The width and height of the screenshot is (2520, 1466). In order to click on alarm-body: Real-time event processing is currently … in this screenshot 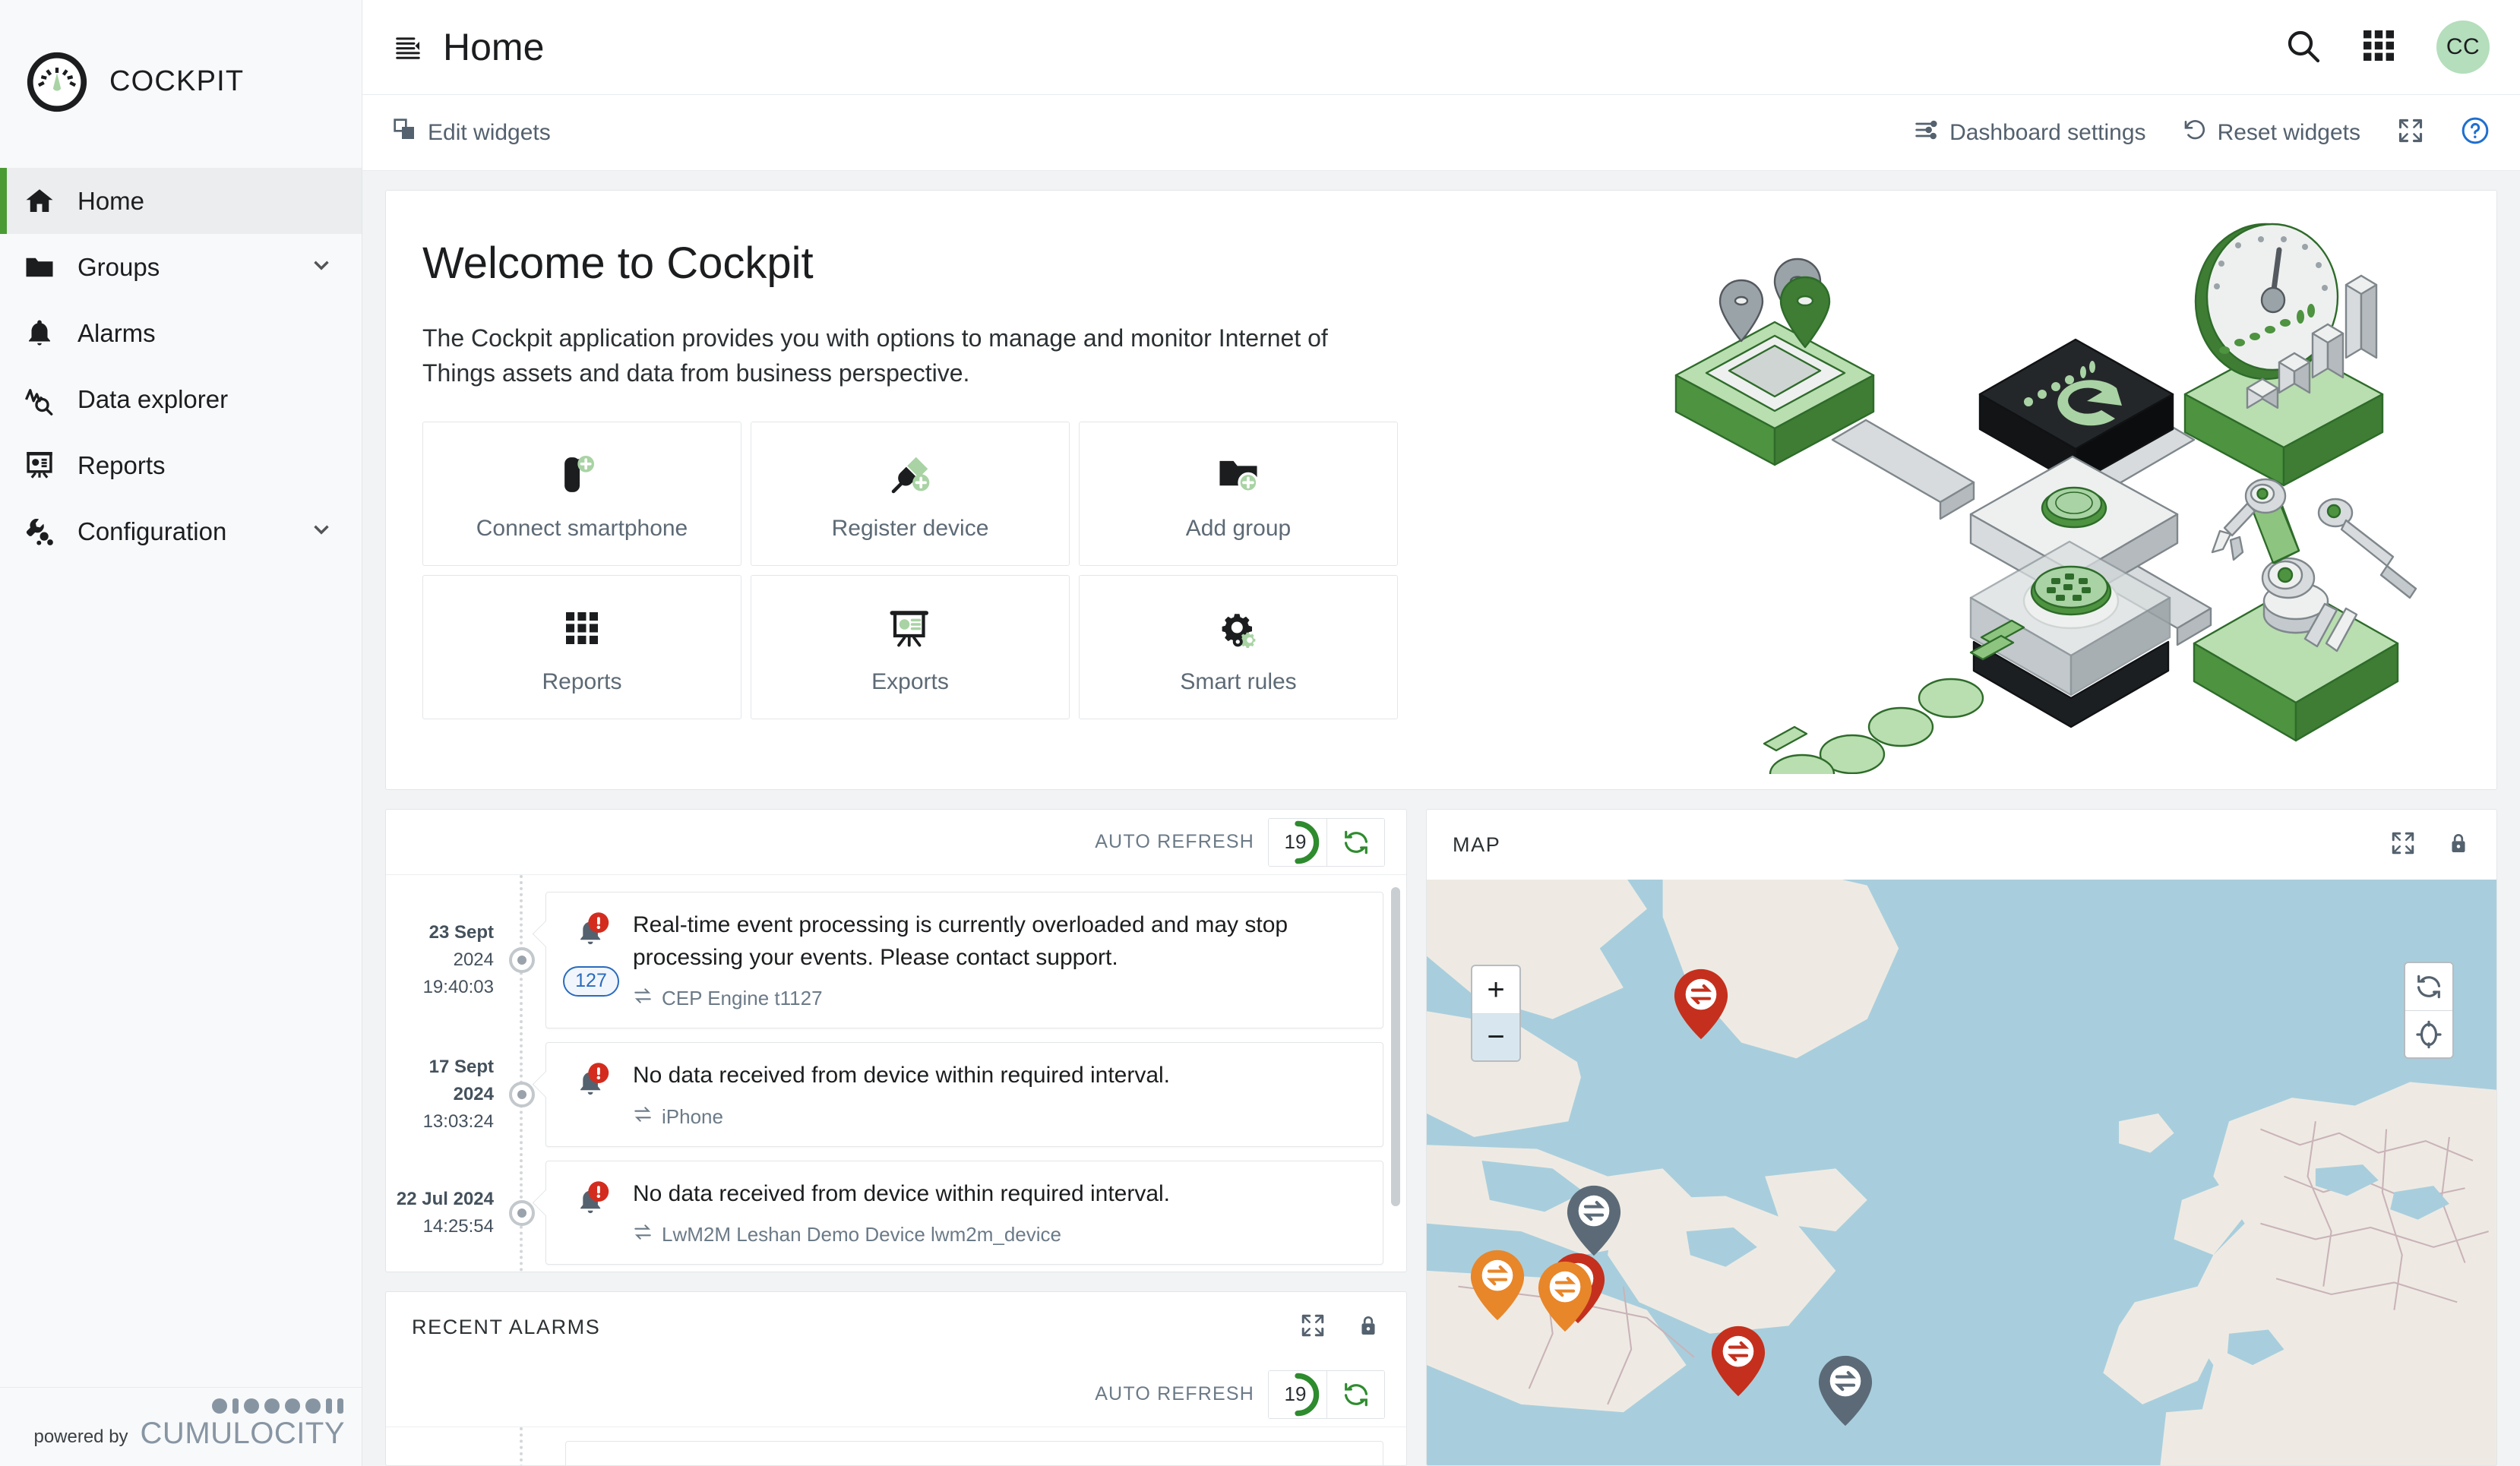, I will do `click(998, 960)`.